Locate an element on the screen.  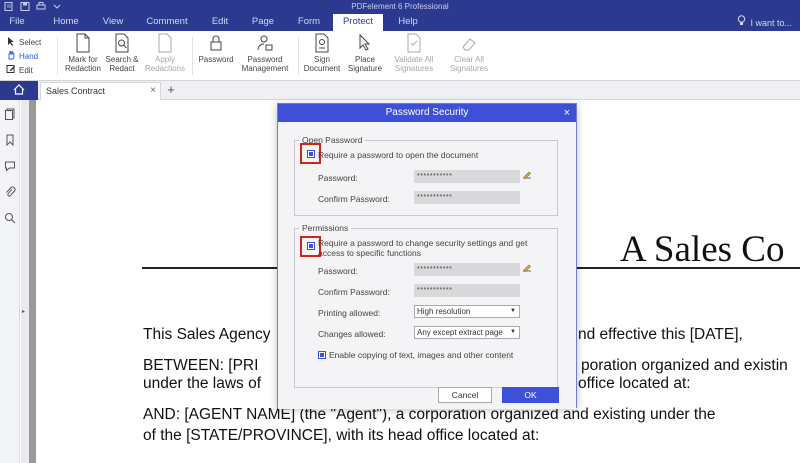
edit-tool-label: Edit is located at coordinates (26, 70).